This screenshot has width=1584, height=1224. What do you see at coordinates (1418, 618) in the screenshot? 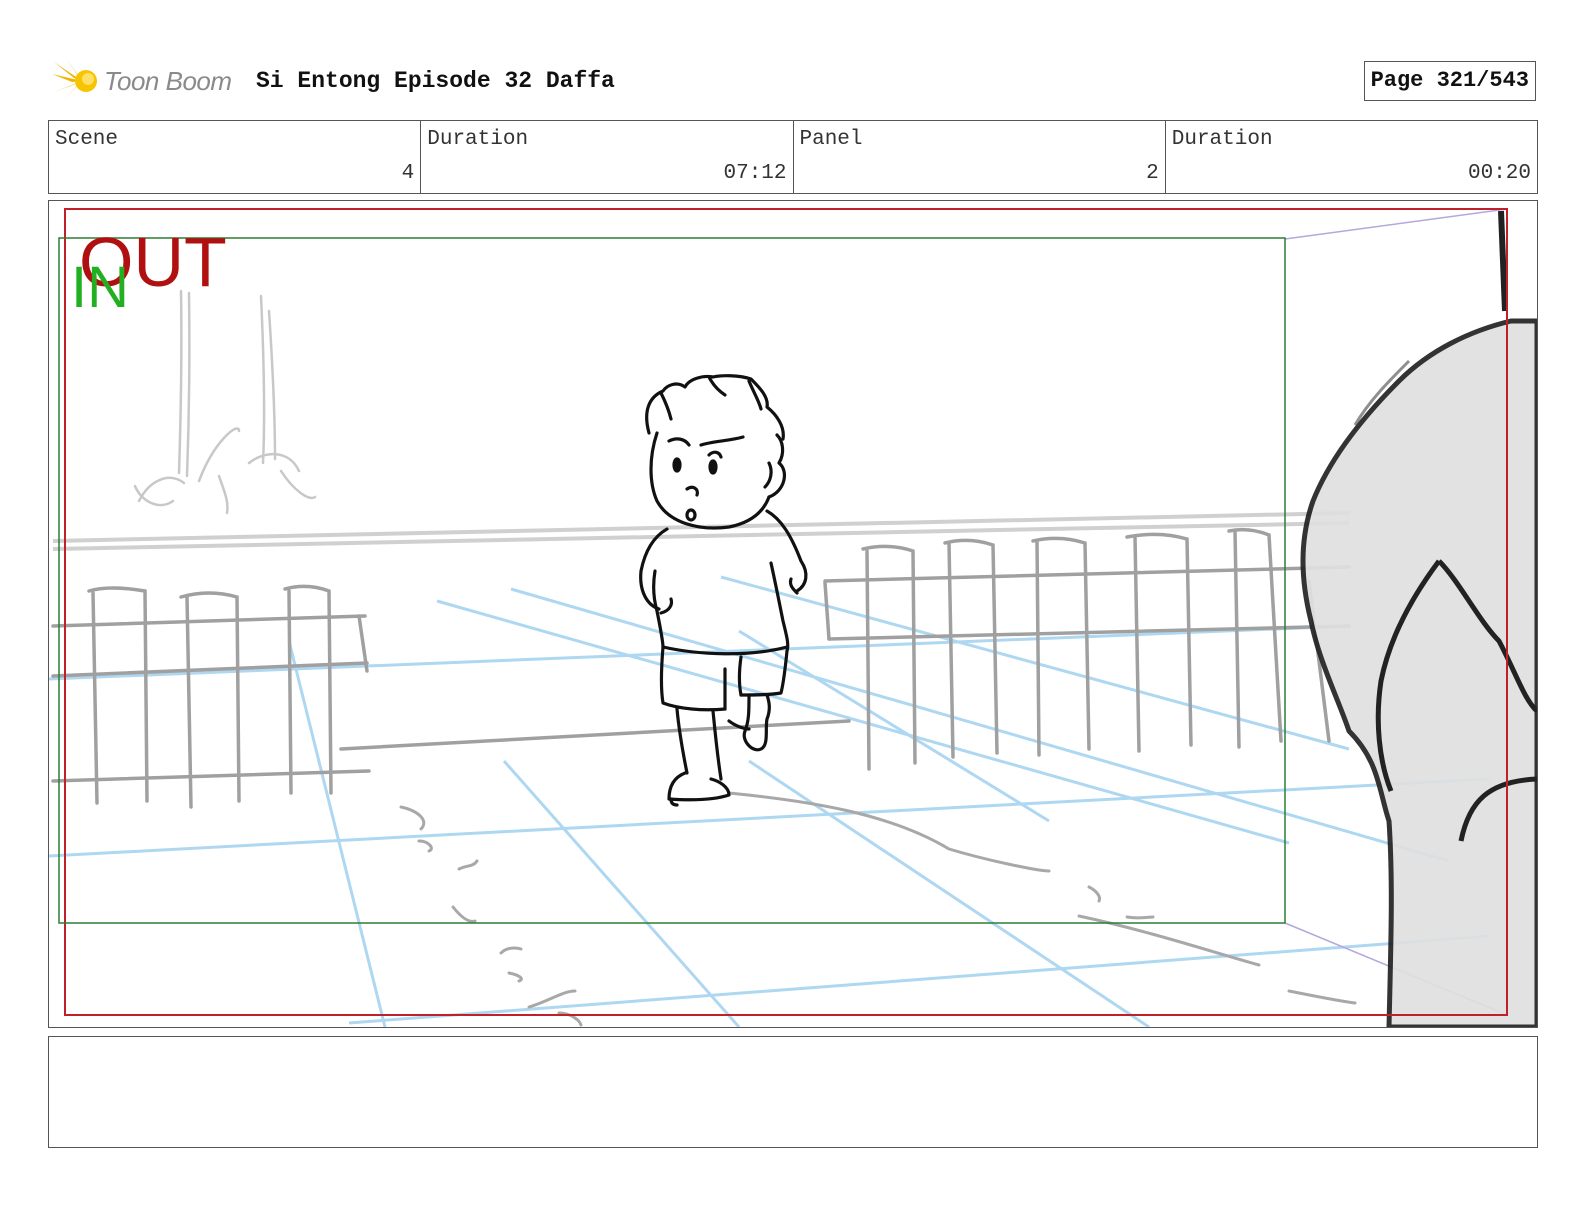
I see `foreground-figure` at bounding box center [1418, 618].